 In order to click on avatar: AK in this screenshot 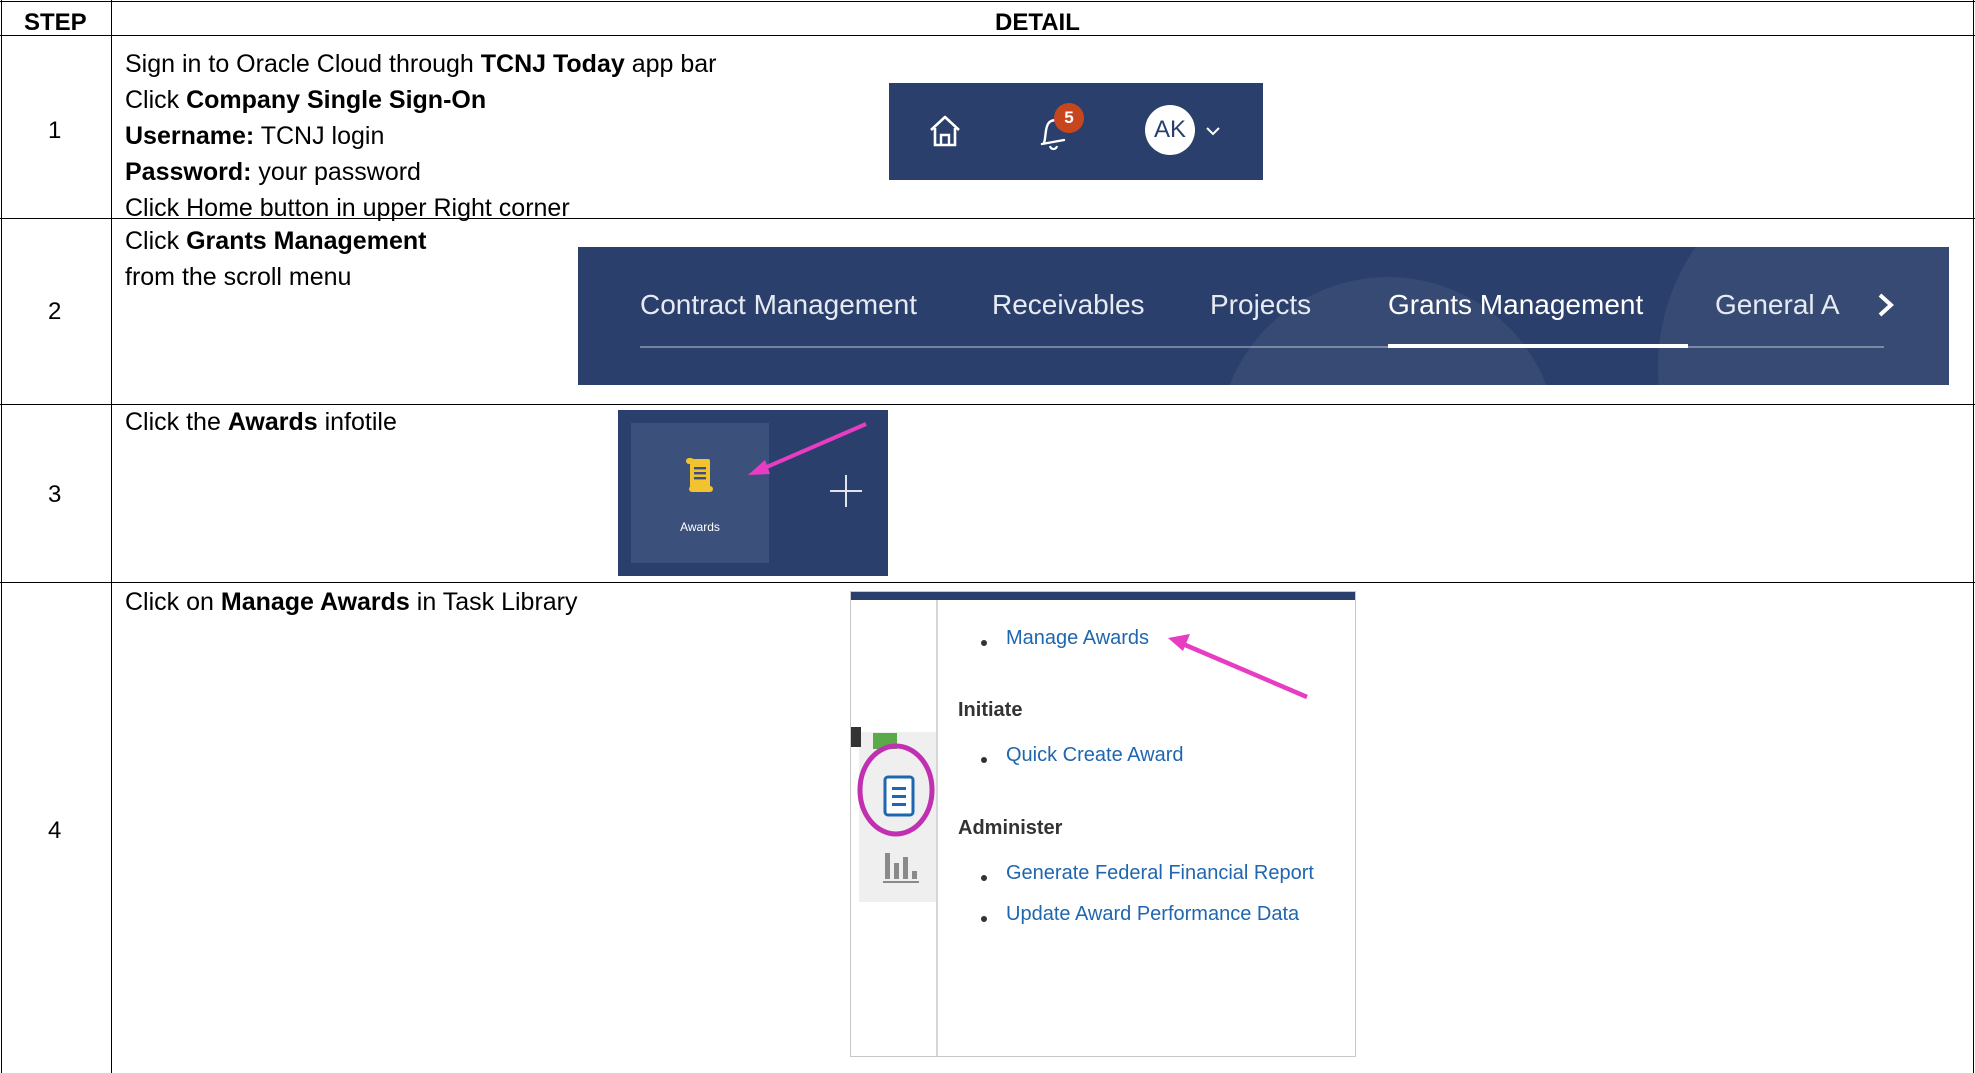, I will do `click(1170, 130)`.